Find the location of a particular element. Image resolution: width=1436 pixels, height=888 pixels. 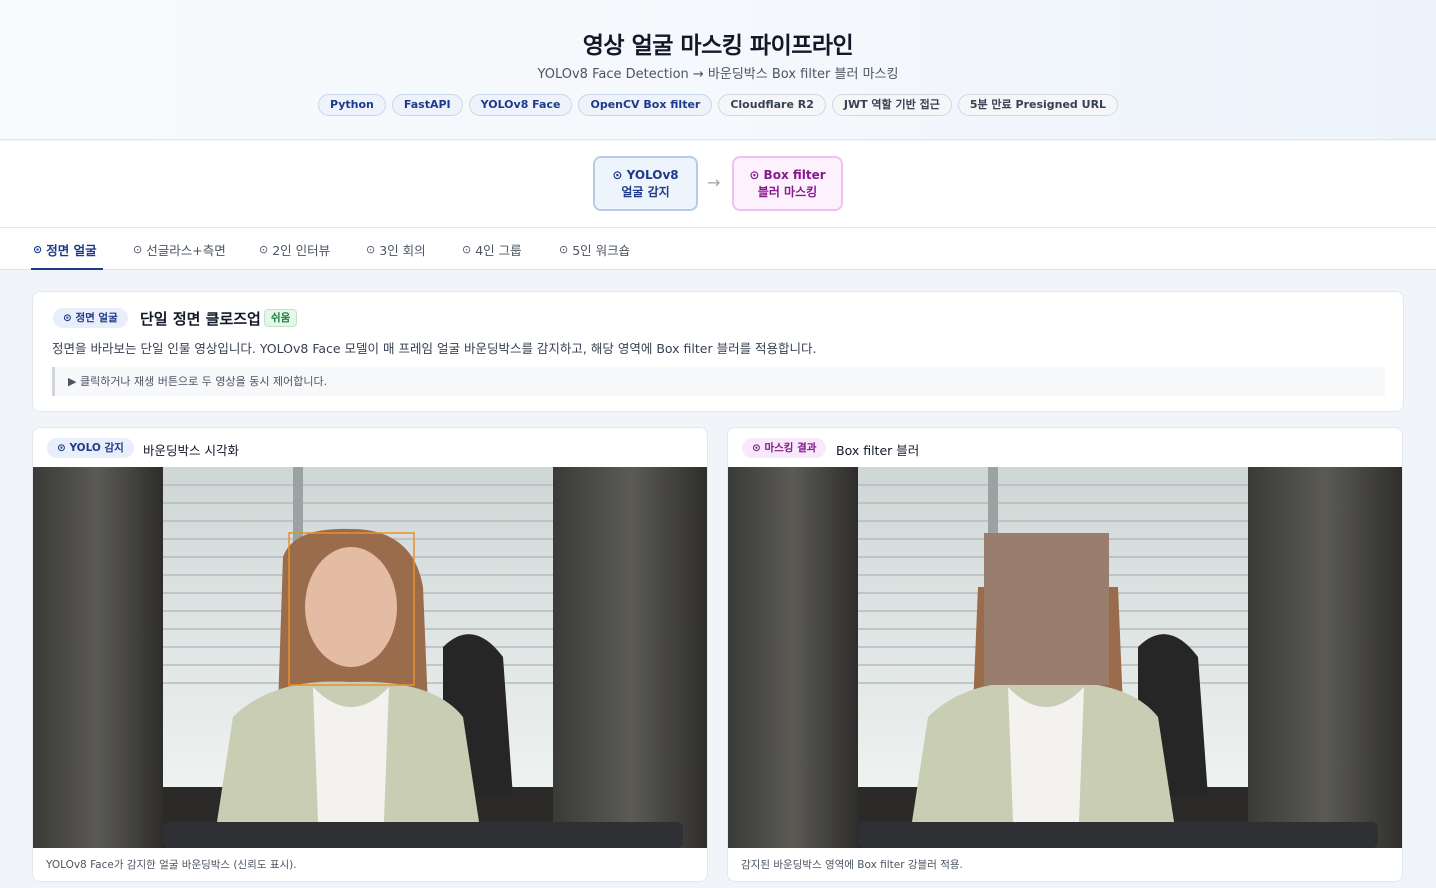

arrow-right-icon: → is located at coordinates (714, 182).